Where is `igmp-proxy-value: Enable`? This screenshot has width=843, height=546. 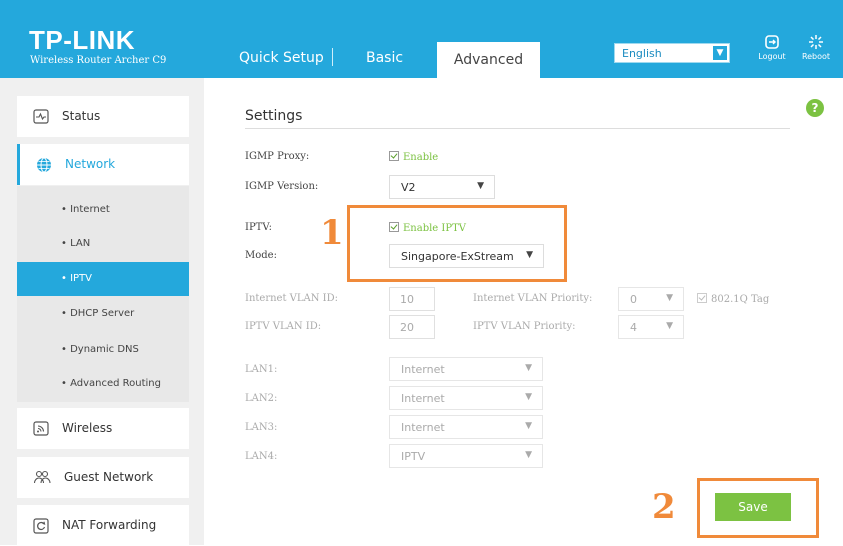 igmp-proxy-value: Enable is located at coordinates (421, 157).